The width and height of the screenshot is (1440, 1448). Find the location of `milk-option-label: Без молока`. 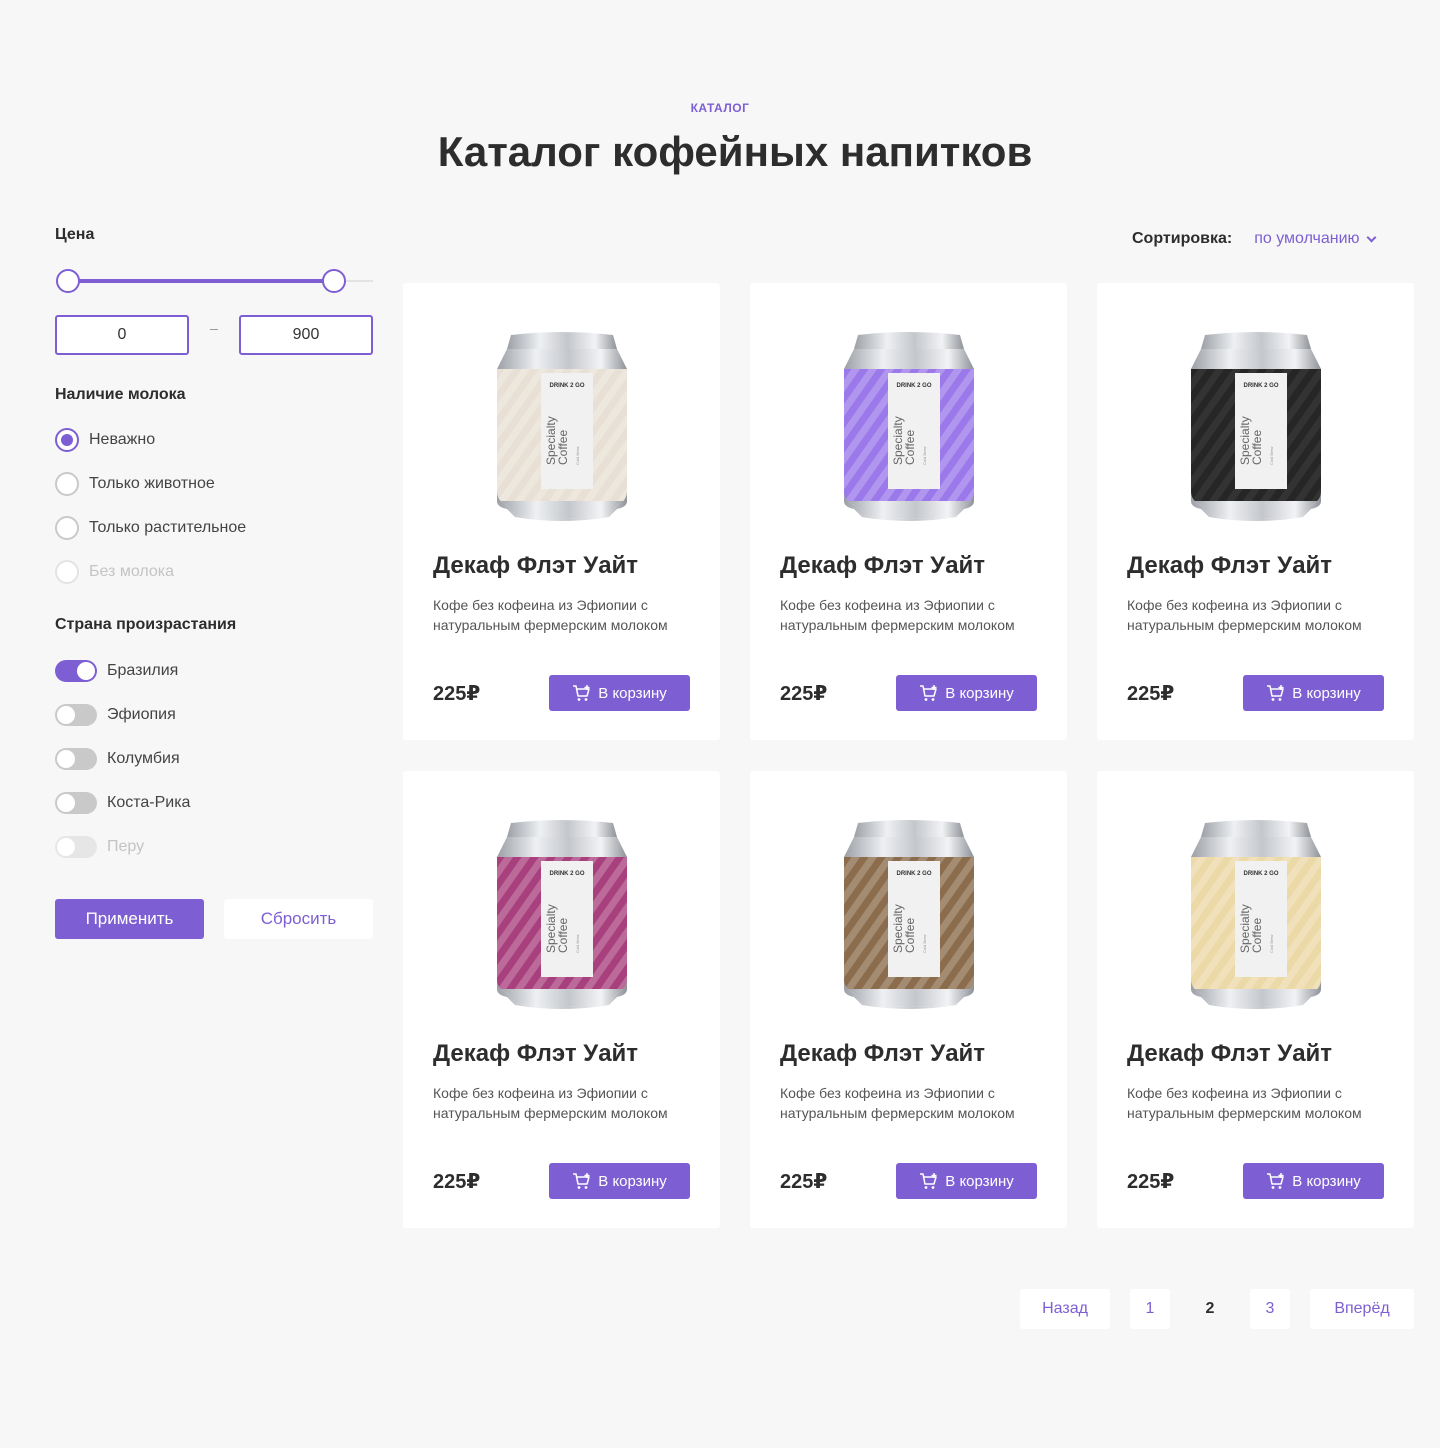

milk-option-label: Без молока is located at coordinates (132, 571).